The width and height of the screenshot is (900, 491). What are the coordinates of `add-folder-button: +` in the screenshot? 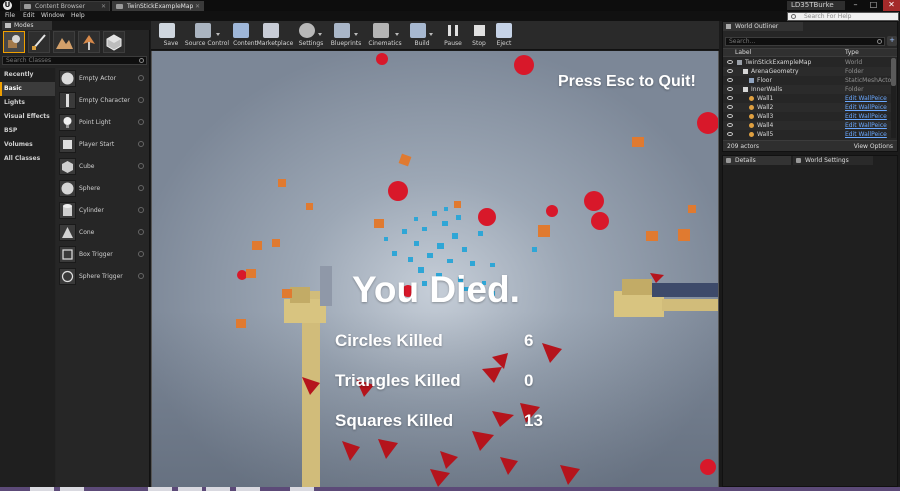 It's located at (892, 41).